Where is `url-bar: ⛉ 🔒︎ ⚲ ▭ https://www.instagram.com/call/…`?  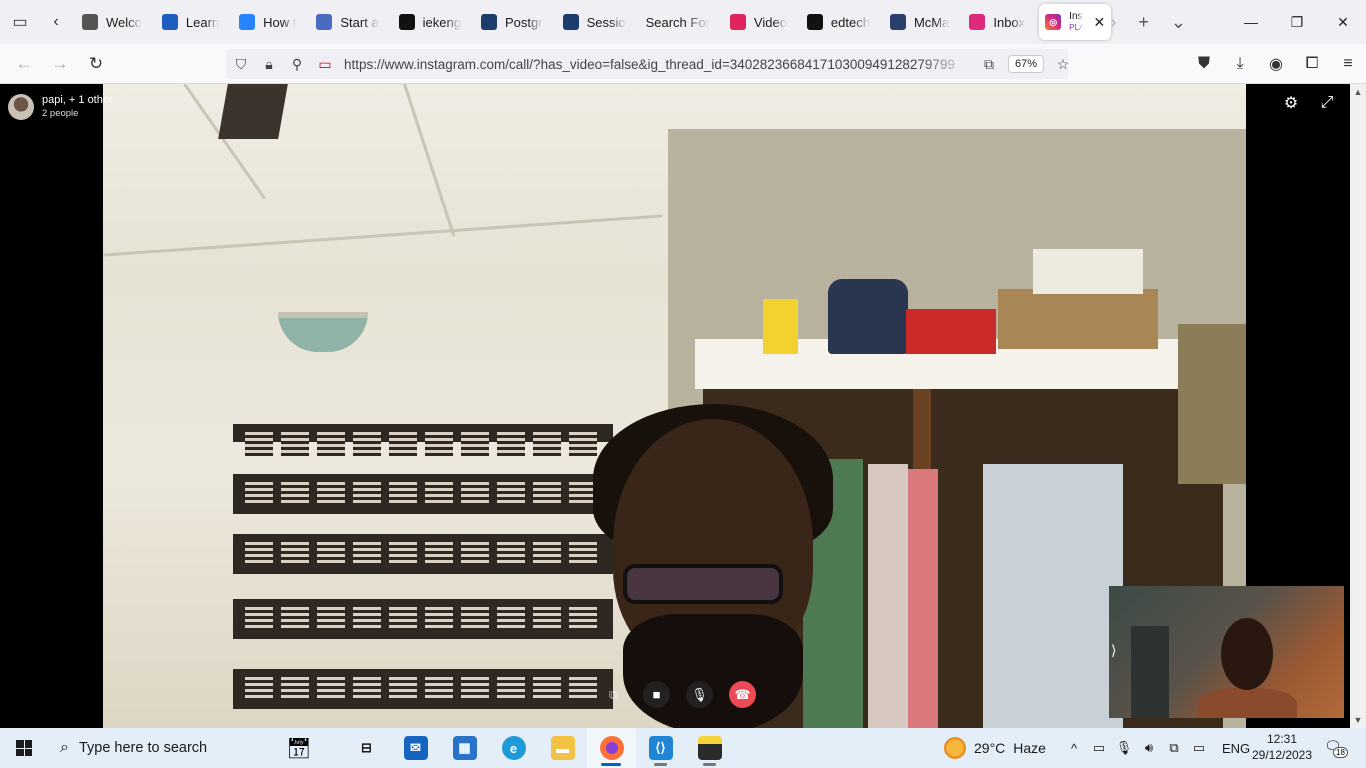 url-bar: ⛉ 🔒︎ ⚲ ▭ https://www.instagram.com/call/… is located at coordinates (647, 64).